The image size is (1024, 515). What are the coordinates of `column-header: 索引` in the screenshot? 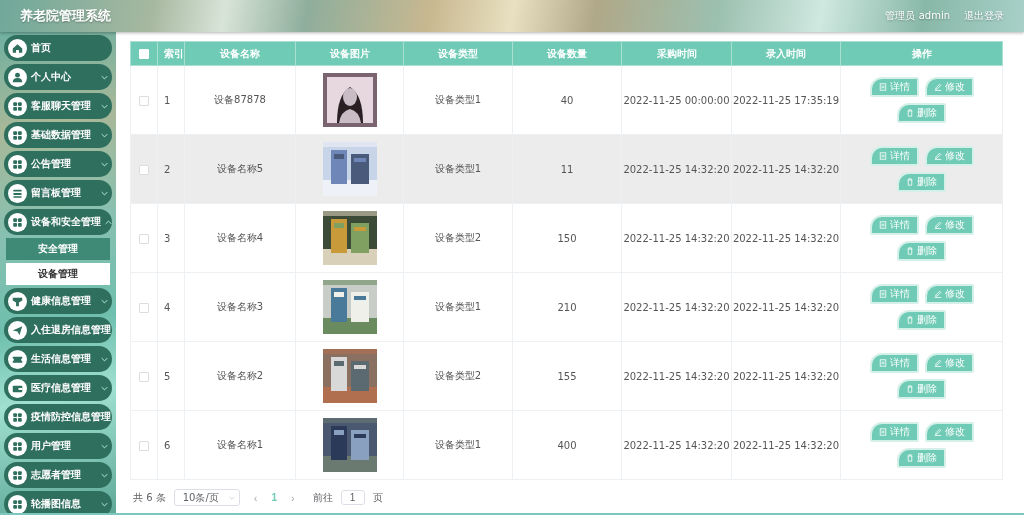 It's located at (171, 53).